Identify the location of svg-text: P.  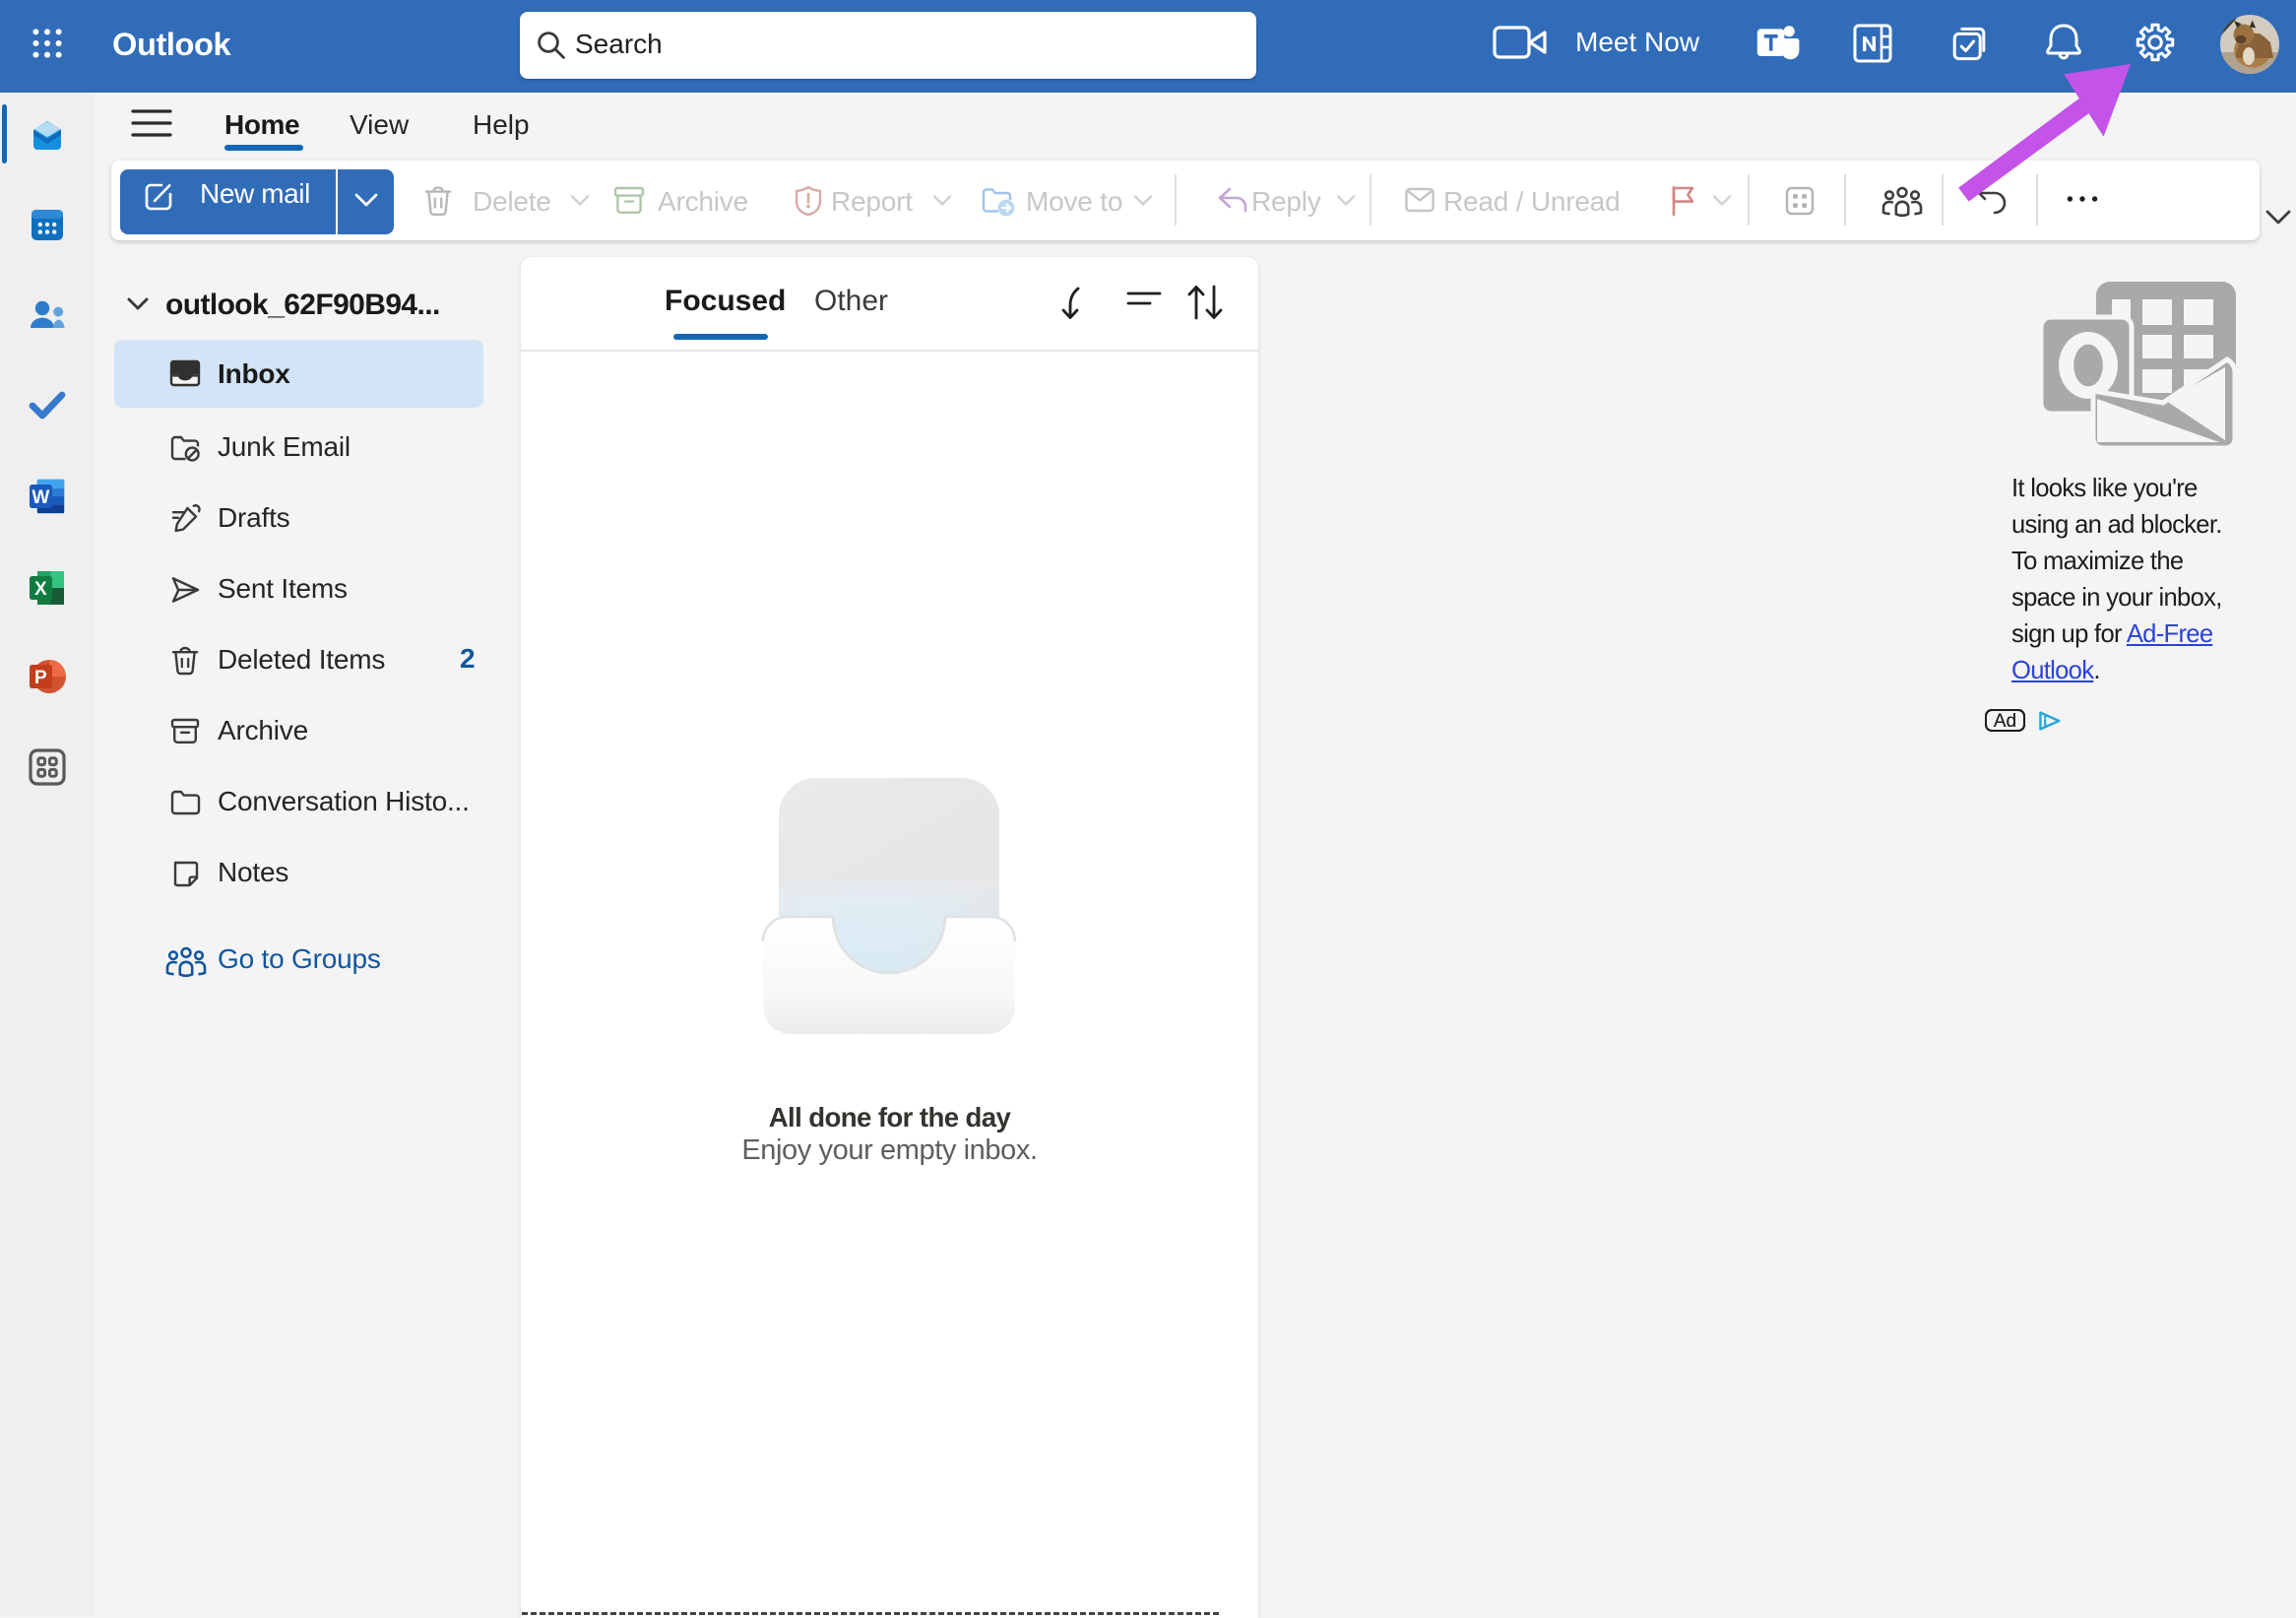
(40, 678).